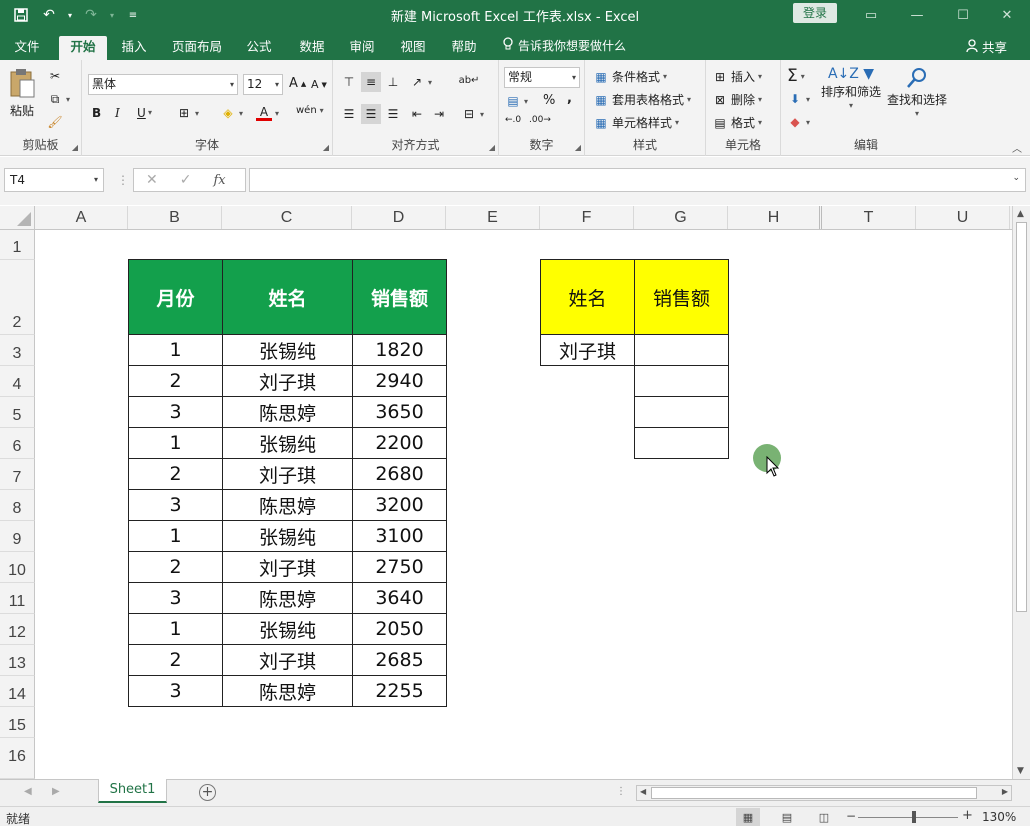 Image resolution: width=1030 pixels, height=826 pixels. Describe the element at coordinates (287, 297) in the screenshot. I see `header-cell-name: 姓名` at that location.